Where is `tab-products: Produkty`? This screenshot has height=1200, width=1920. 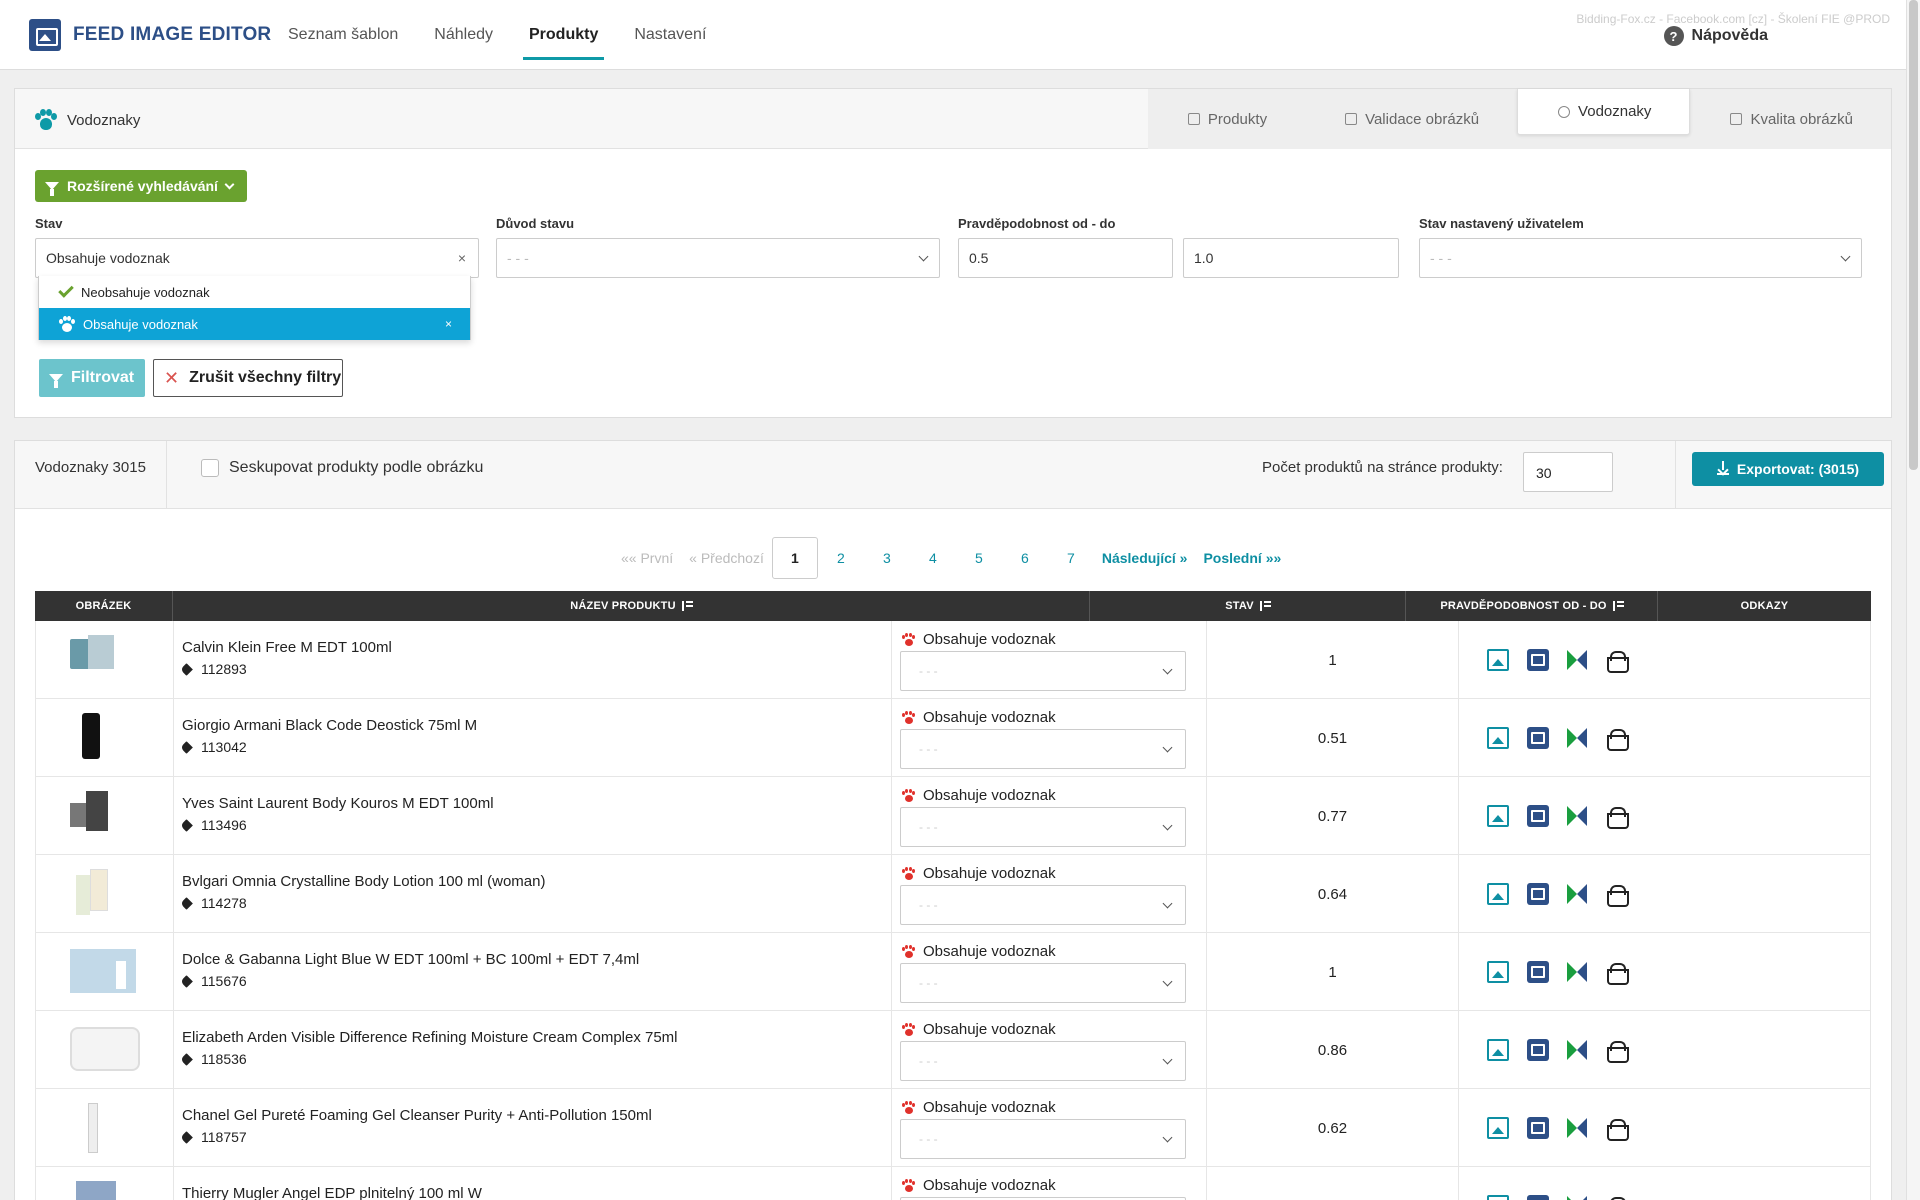
tab-products: Produkty is located at coordinates (1226, 119).